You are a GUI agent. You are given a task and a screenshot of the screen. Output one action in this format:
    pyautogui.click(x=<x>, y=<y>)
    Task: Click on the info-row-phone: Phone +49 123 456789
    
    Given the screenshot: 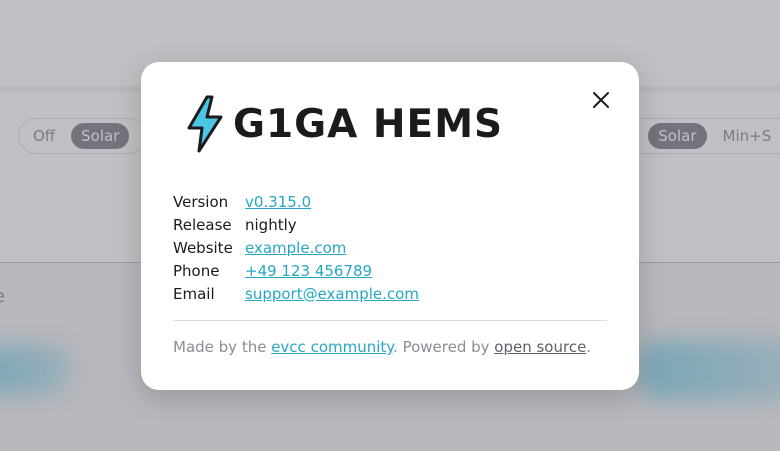 What is the action you would take?
    pyautogui.click(x=296, y=270)
    